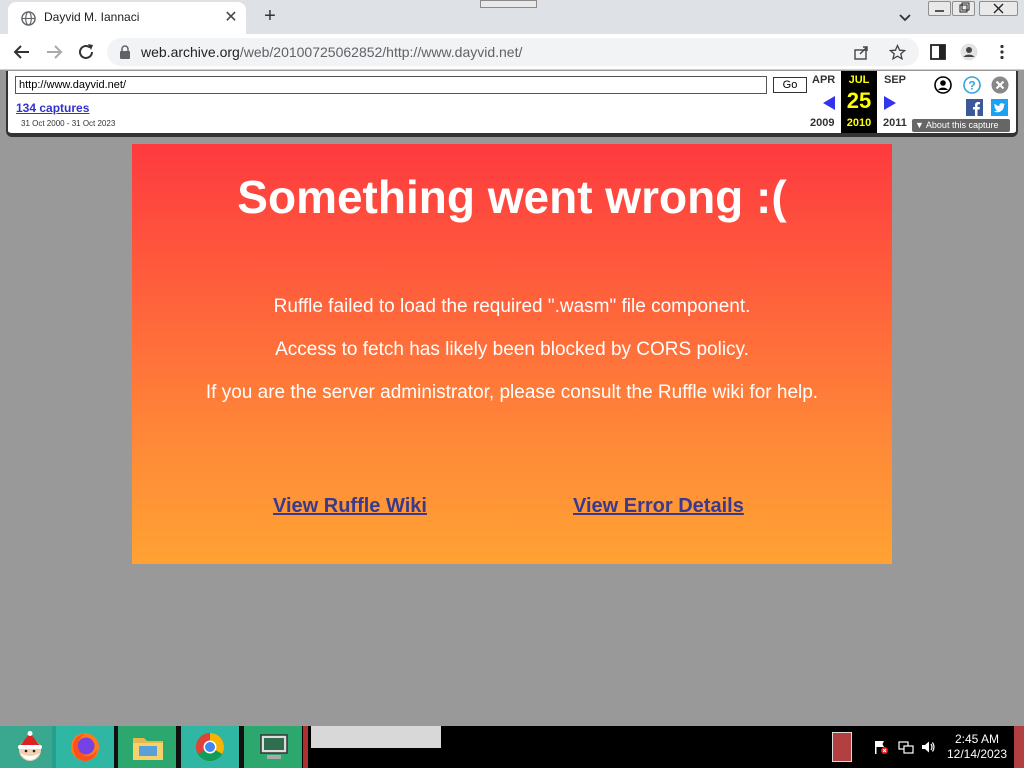  What do you see at coordinates (928, 747) in the screenshot?
I see `volume-icon` at bounding box center [928, 747].